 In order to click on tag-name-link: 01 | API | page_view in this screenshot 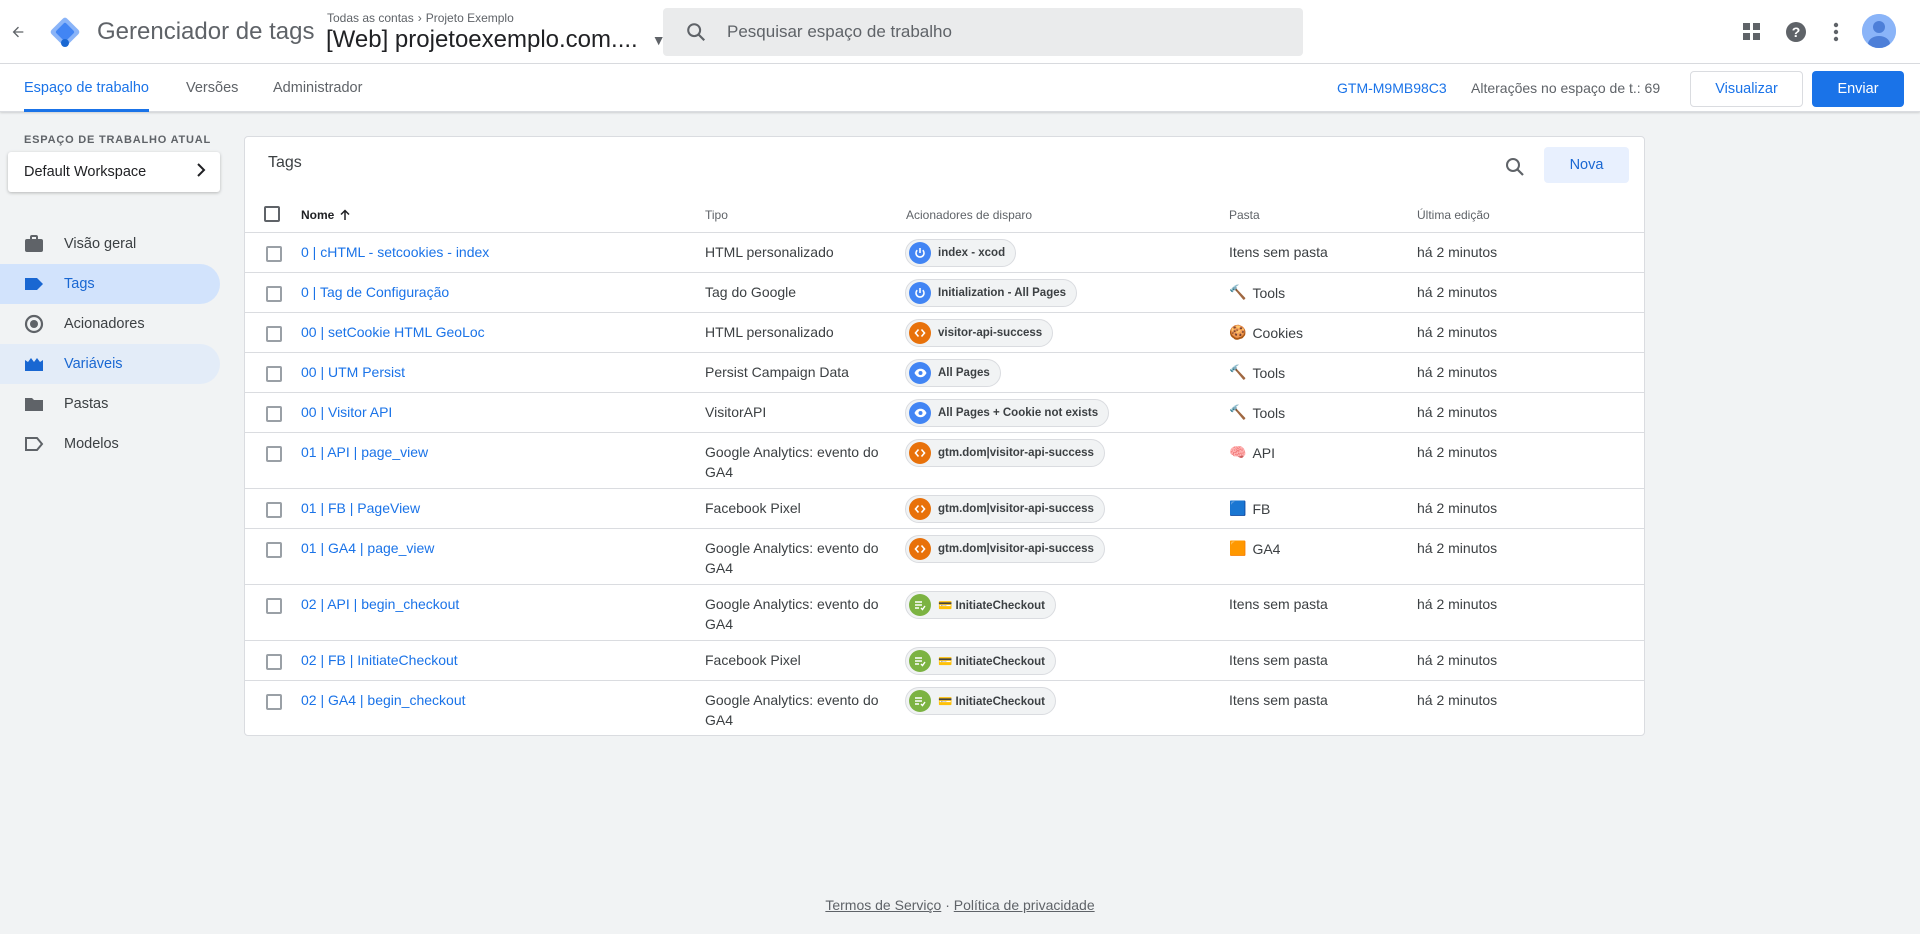, I will do `click(364, 452)`.